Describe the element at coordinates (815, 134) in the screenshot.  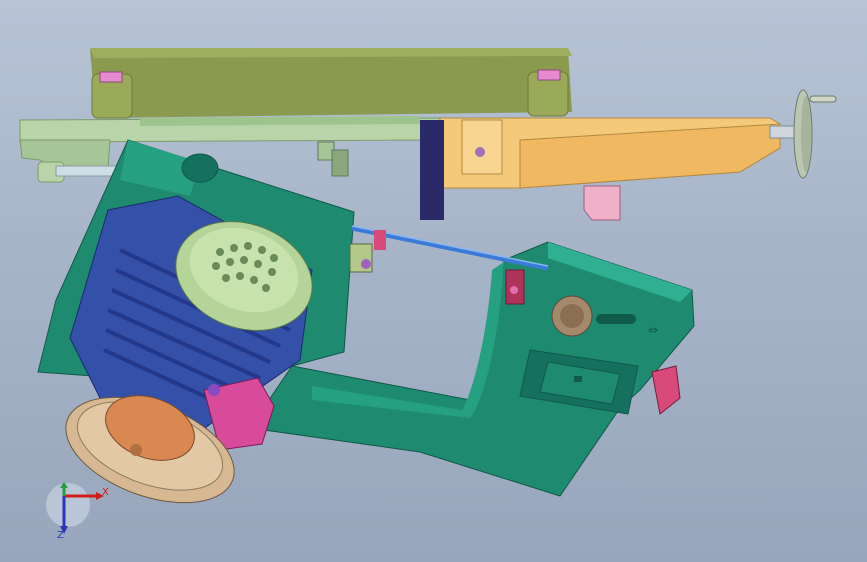
I see `handwheel` at that location.